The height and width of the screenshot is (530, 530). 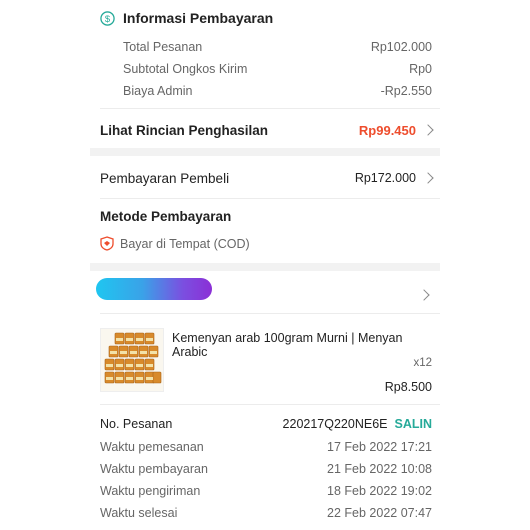 I want to click on order-time-value: 22 Feb 2022 07:47, so click(x=379, y=513).